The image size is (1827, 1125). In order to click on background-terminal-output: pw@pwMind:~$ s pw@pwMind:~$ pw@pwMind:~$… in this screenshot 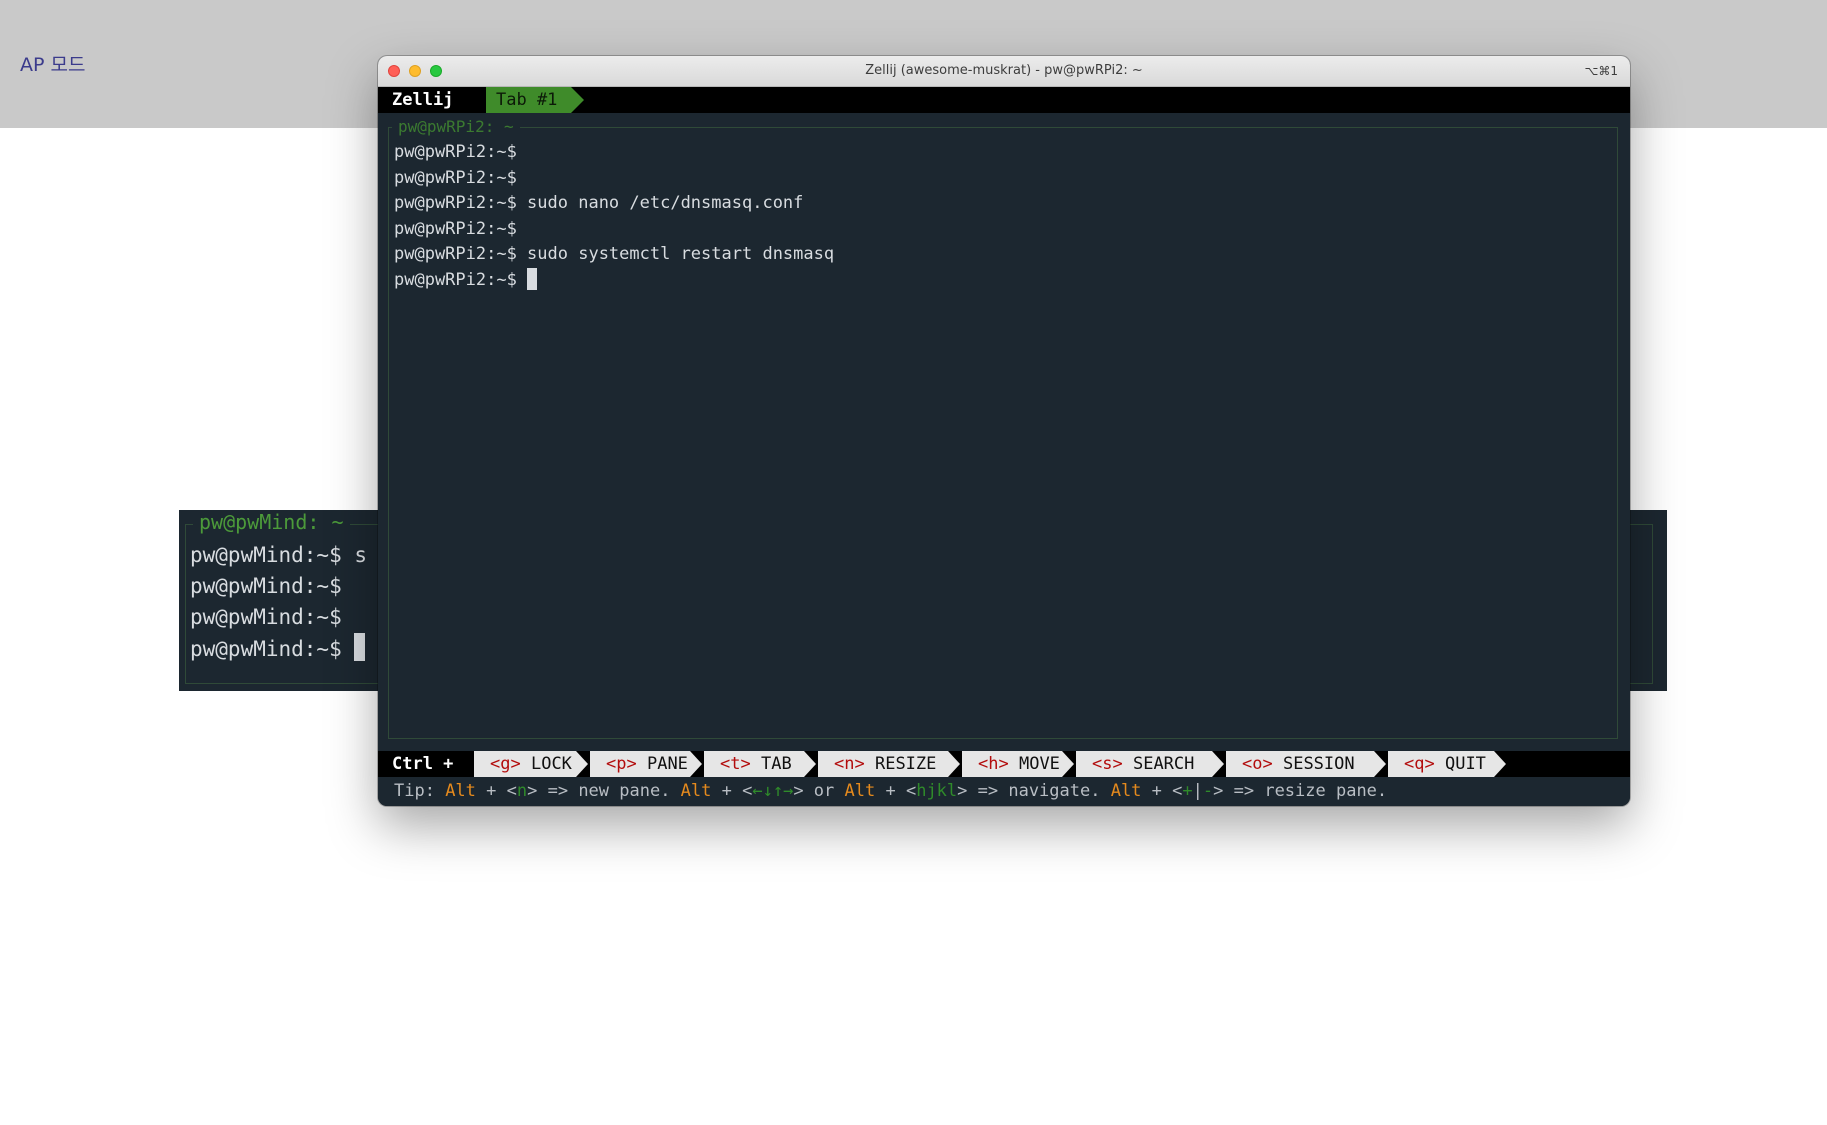, I will do `click(278, 602)`.